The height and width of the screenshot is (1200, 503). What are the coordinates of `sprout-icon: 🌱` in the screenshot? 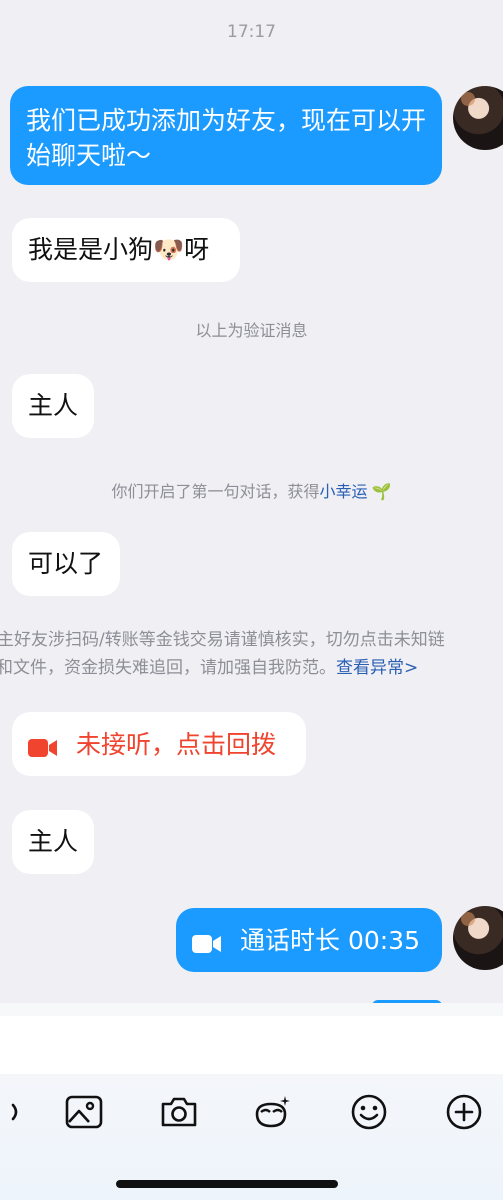 It's located at (381, 491).